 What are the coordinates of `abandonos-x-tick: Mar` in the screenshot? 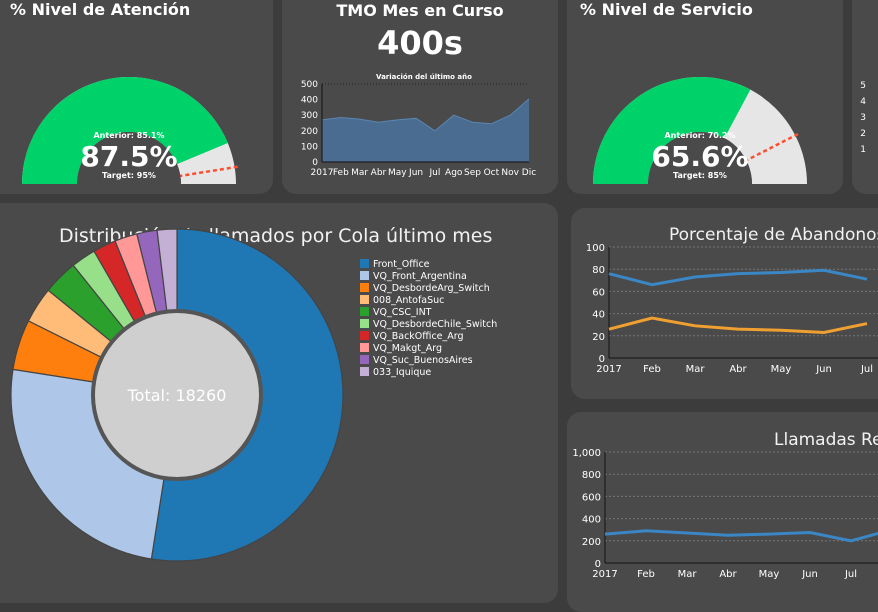 It's located at (696, 369).